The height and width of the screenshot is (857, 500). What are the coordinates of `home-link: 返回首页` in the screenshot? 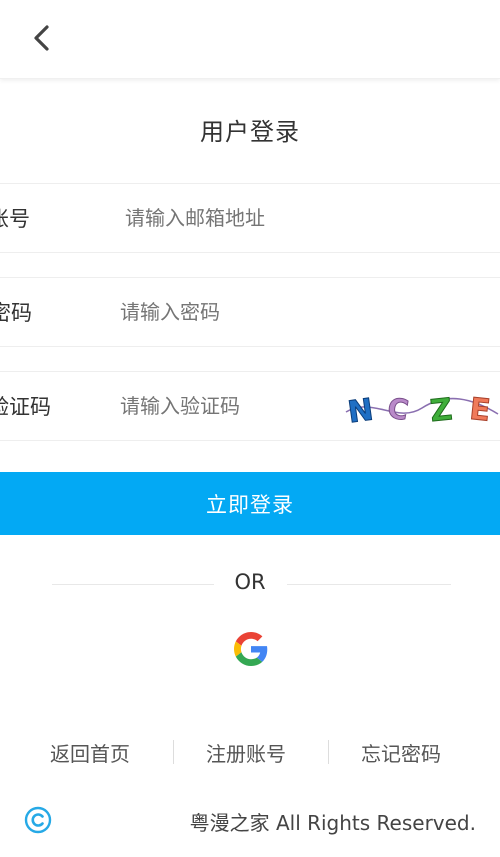 It's located at (90, 752).